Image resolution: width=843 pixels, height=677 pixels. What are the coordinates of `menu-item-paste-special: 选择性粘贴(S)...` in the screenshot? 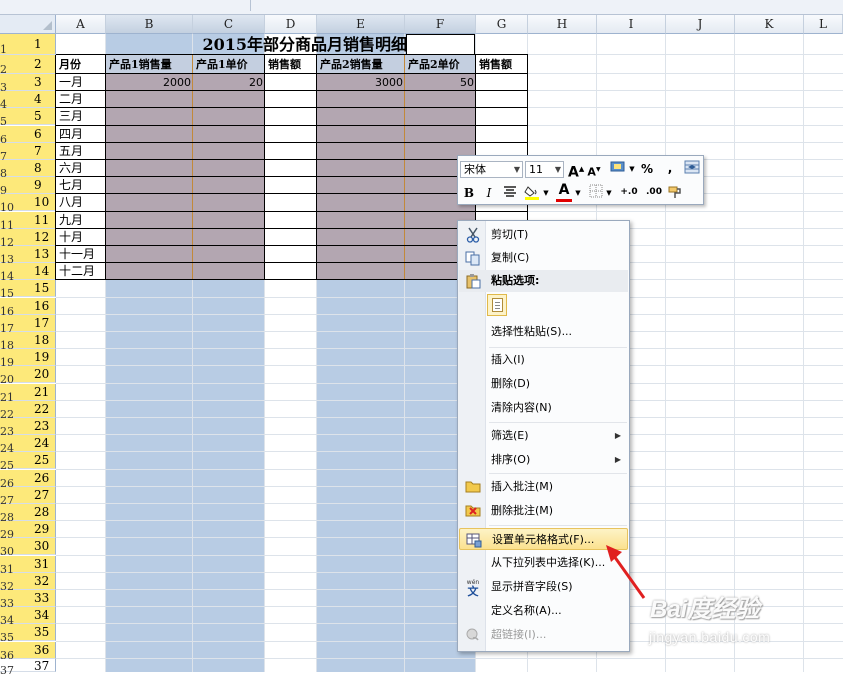 It's located at (543, 332).